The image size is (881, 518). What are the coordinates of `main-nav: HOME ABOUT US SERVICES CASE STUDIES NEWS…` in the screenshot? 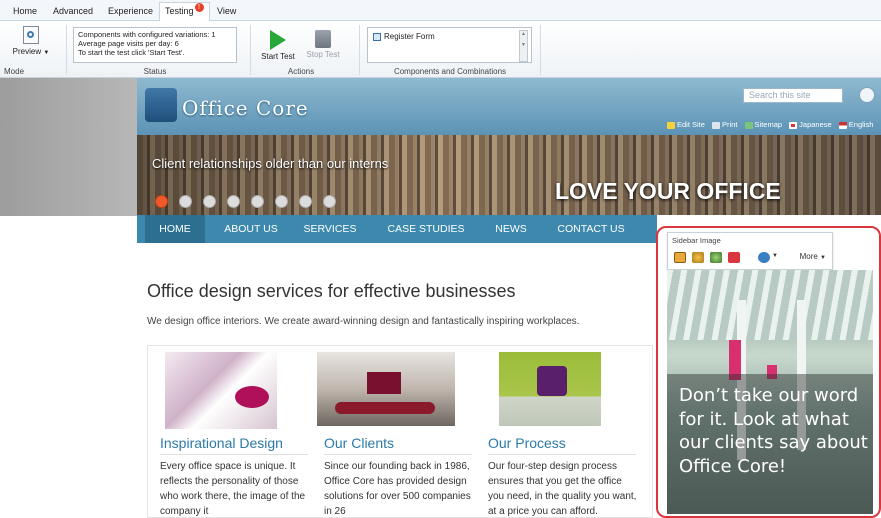 It's located at (397, 229).